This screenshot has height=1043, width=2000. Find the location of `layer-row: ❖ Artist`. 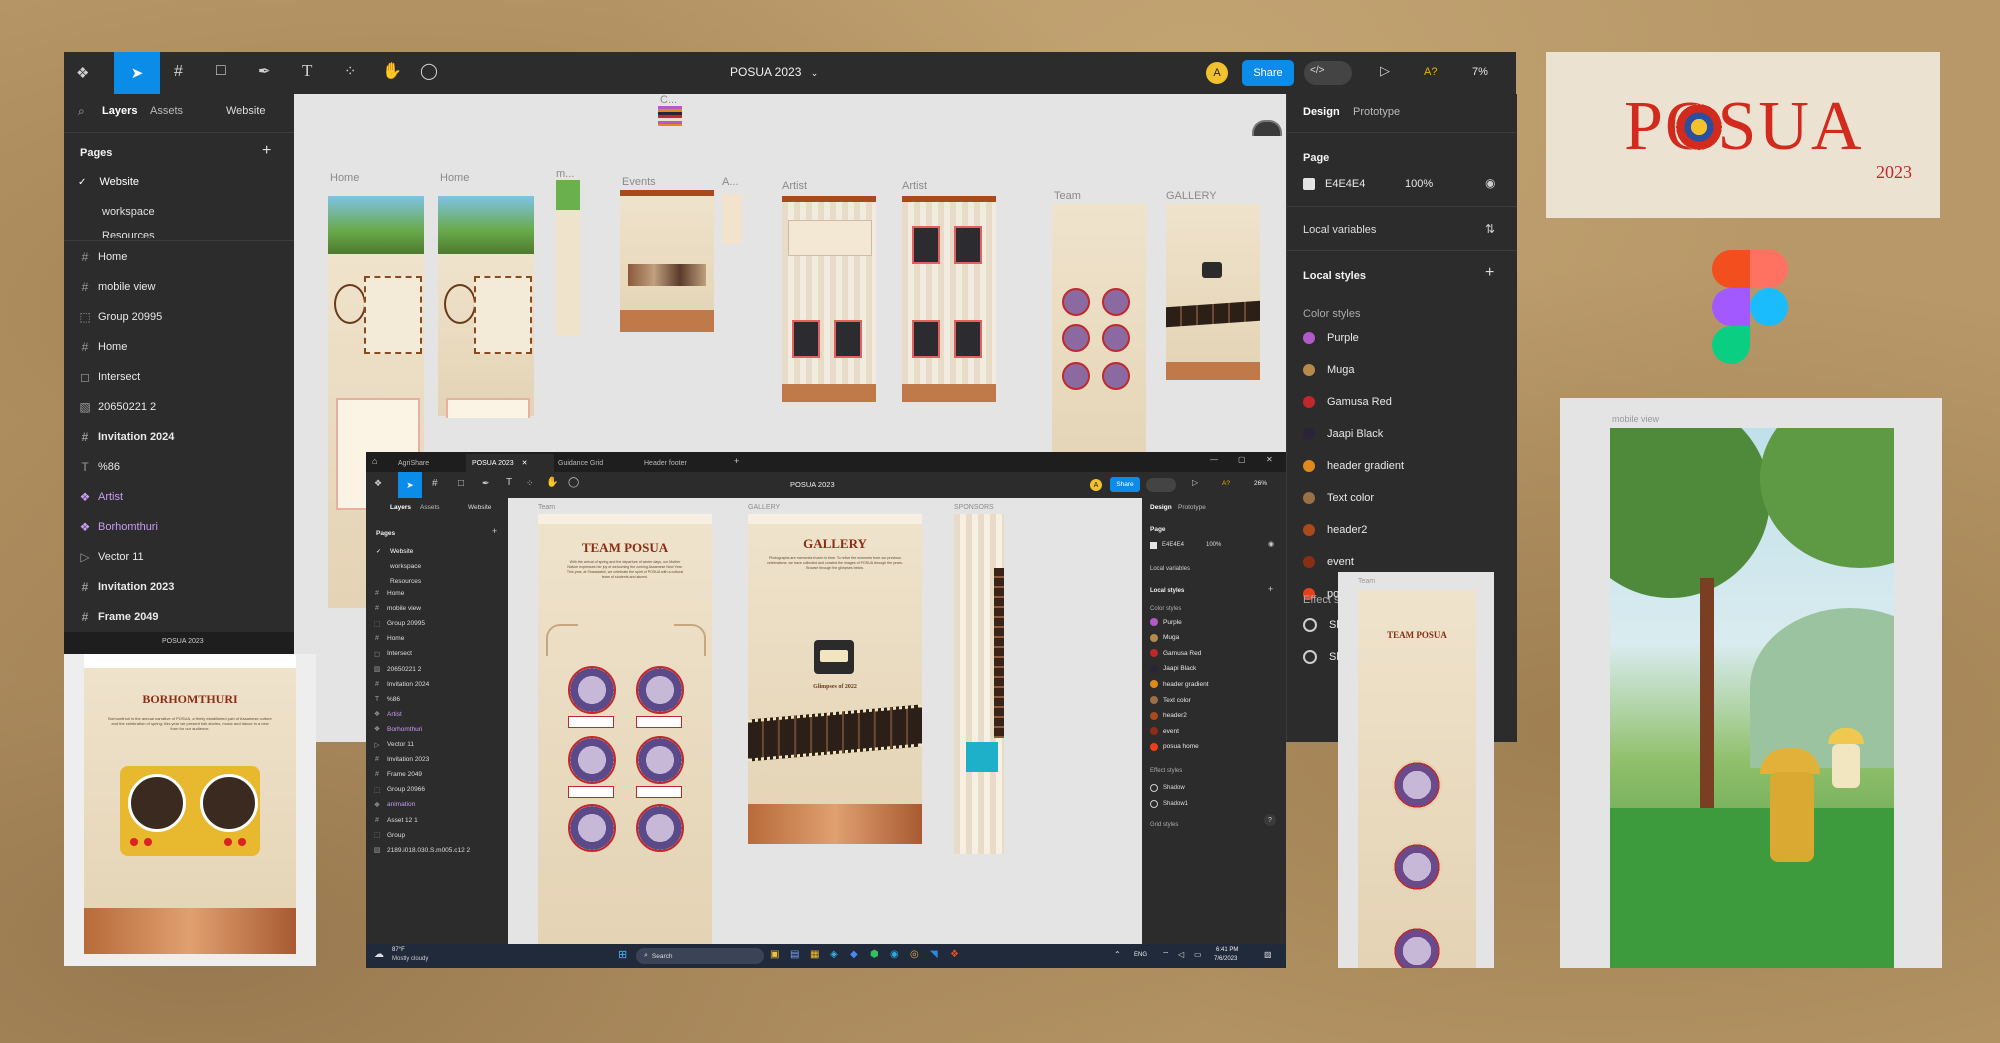

layer-row: ❖ Artist is located at coordinates (438, 714).